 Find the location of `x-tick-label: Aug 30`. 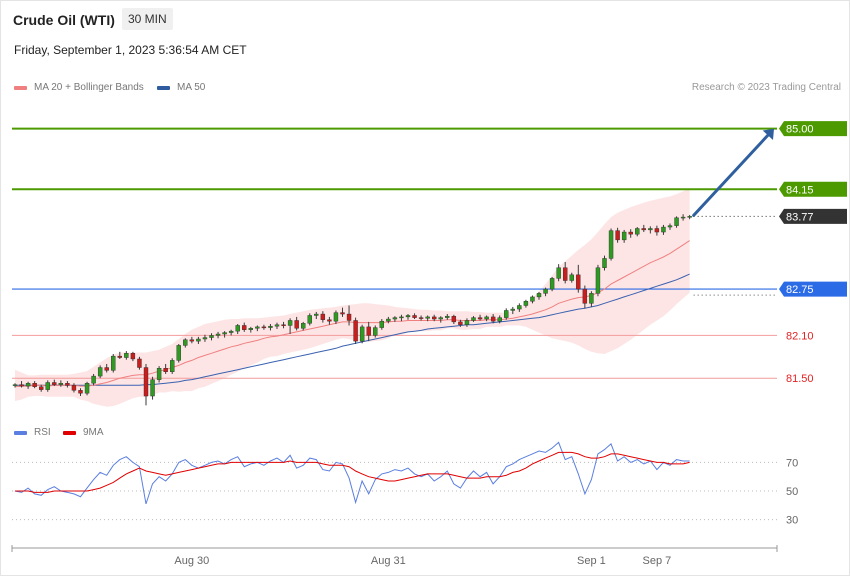

x-tick-label: Aug 30 is located at coordinates (191, 561).